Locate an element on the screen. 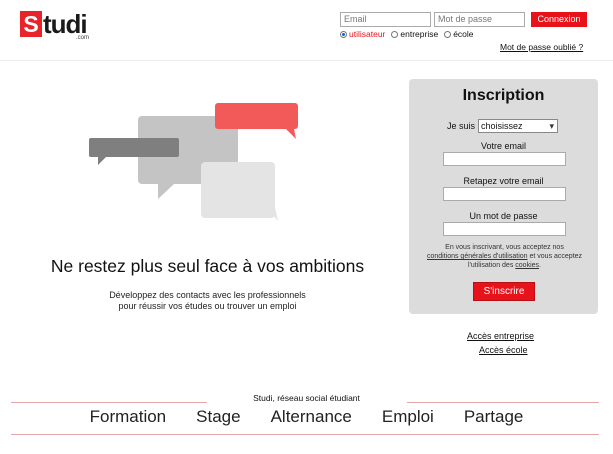 The height and width of the screenshot is (454, 613). radio-entreprise: entreprise is located at coordinates (414, 34).